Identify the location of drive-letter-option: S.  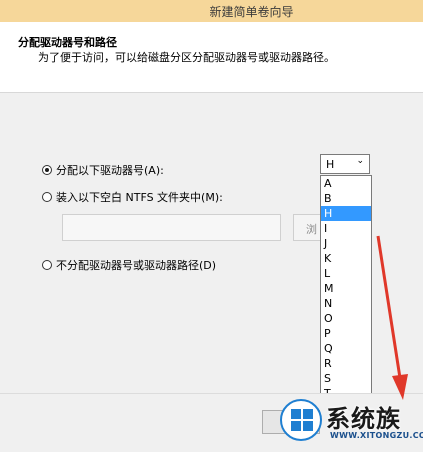
(346, 378).